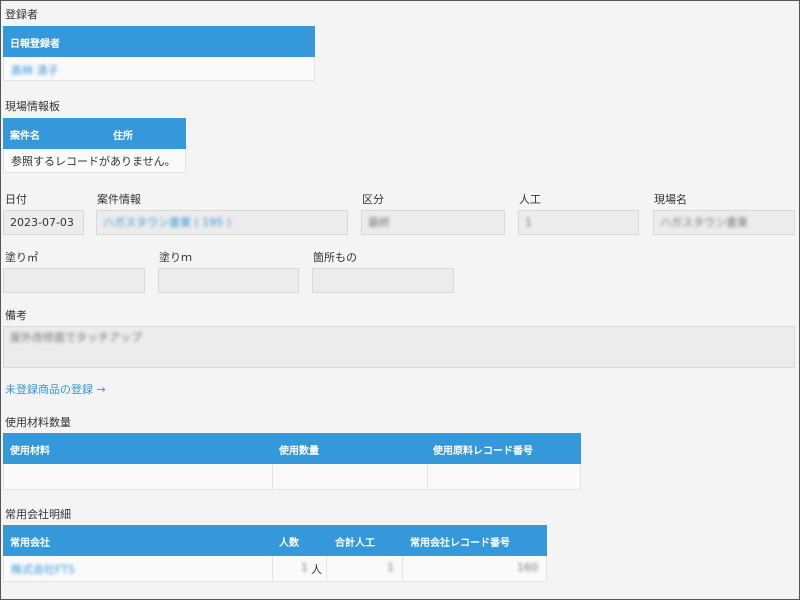 This screenshot has width=800, height=600. Describe the element at coordinates (213, 222) in the screenshot. I see `project-info-record-no: ( 195 )` at that location.